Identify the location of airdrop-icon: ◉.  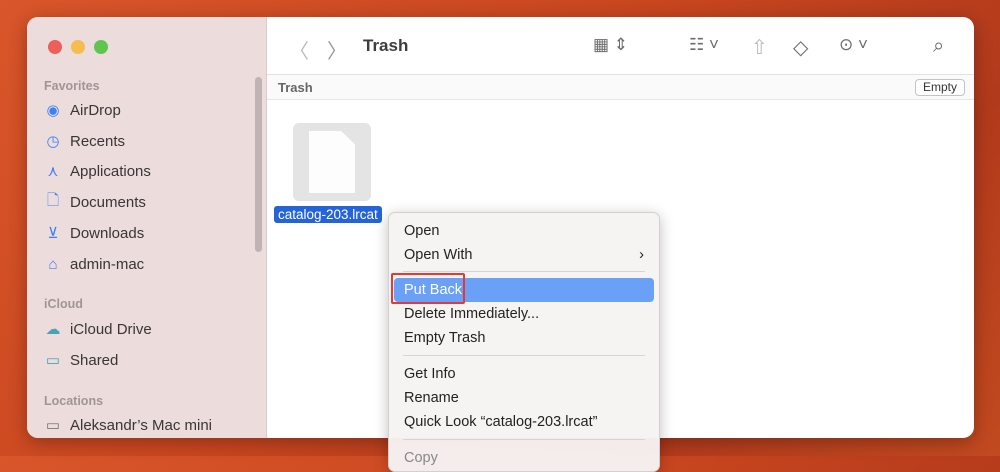
(53, 110).